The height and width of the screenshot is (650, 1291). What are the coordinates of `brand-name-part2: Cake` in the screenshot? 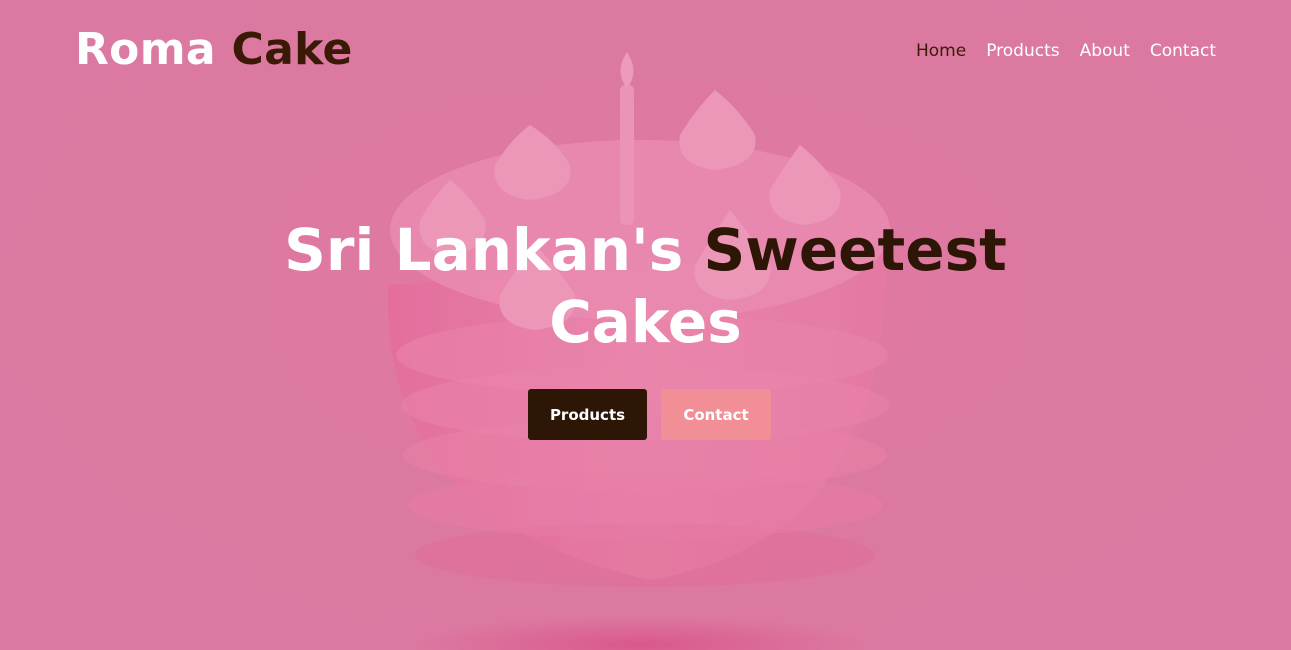 It's located at (292, 49).